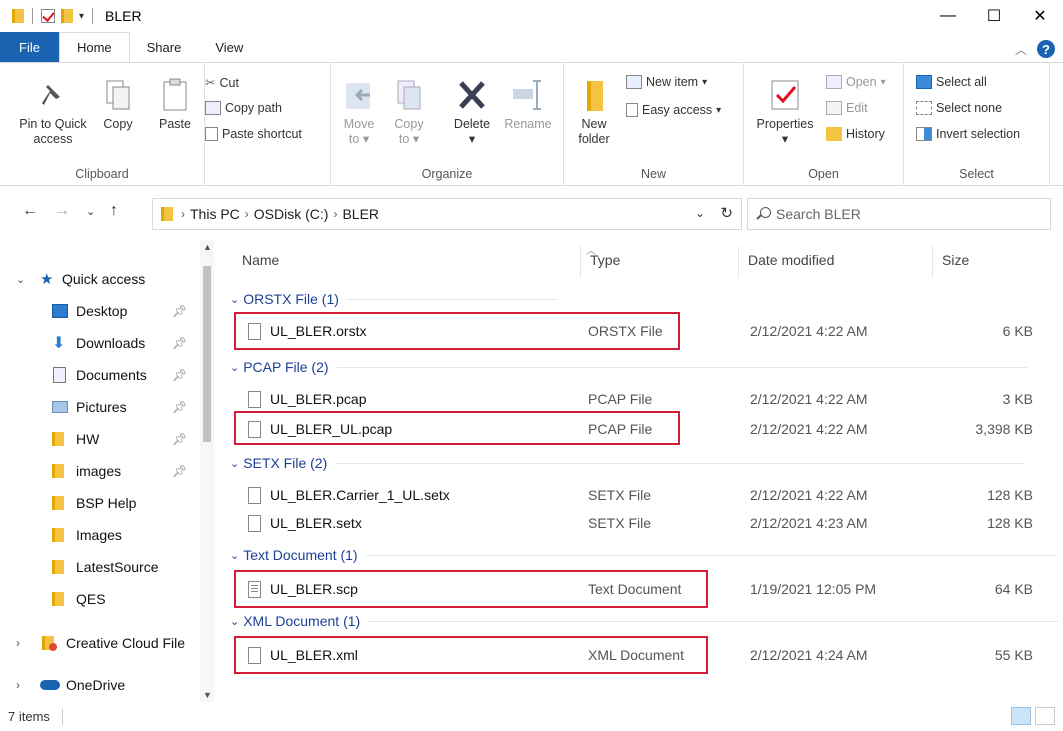 The height and width of the screenshot is (731, 1063). Describe the element at coordinates (81, 16) in the screenshot. I see `customize-toolbar-dropdown: ▾` at that location.